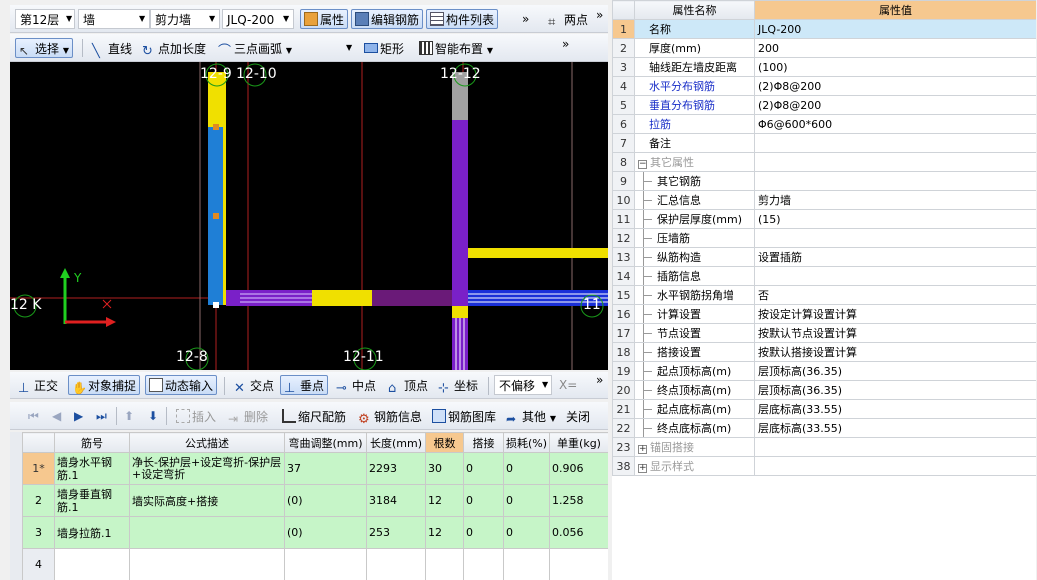 The height and width of the screenshot is (580, 1037). What do you see at coordinates (254, 385) in the screenshot?
I see `intersection-button: ✕ 交点` at bounding box center [254, 385].